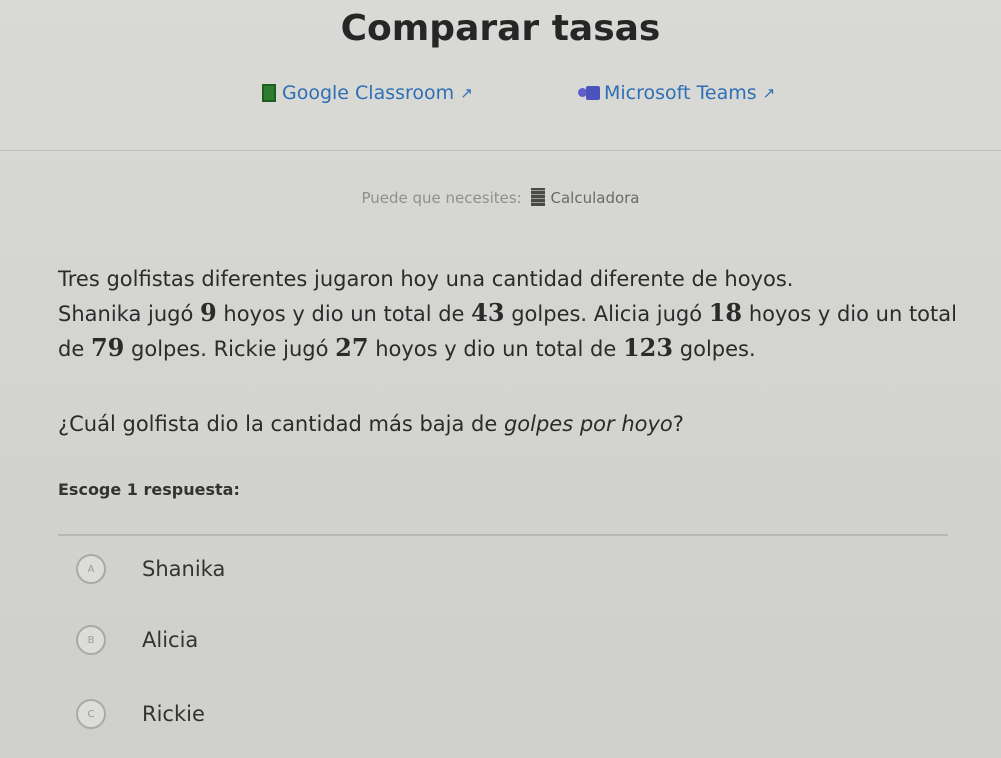  Describe the element at coordinates (91, 714) in the screenshot. I see `choice-letter-c: C` at that location.